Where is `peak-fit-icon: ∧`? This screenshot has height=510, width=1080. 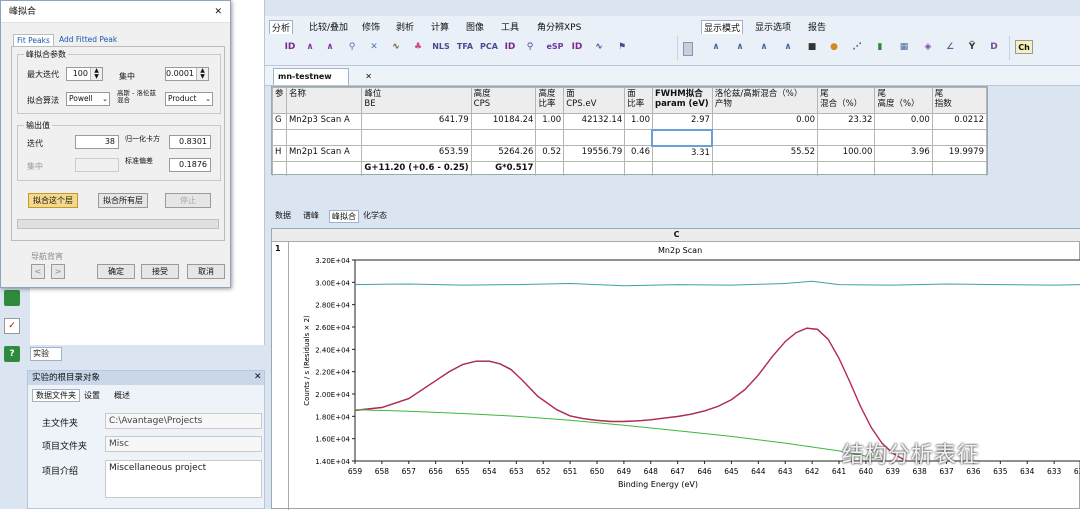 peak-fit-icon: ∧ is located at coordinates (330, 47).